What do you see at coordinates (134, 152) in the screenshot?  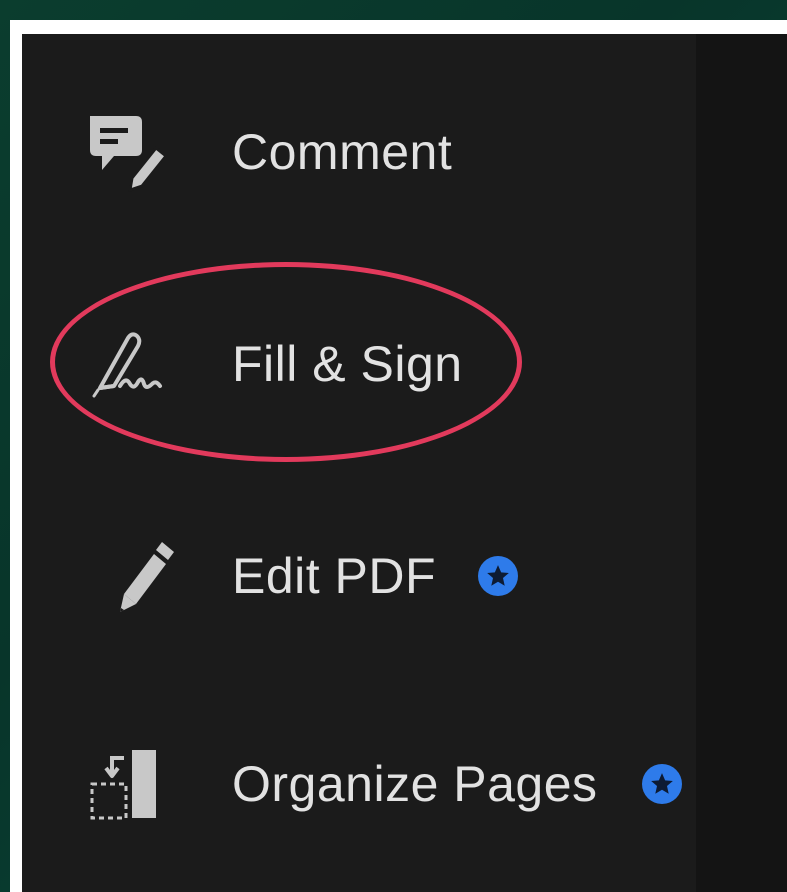 I see `comment-icon` at bounding box center [134, 152].